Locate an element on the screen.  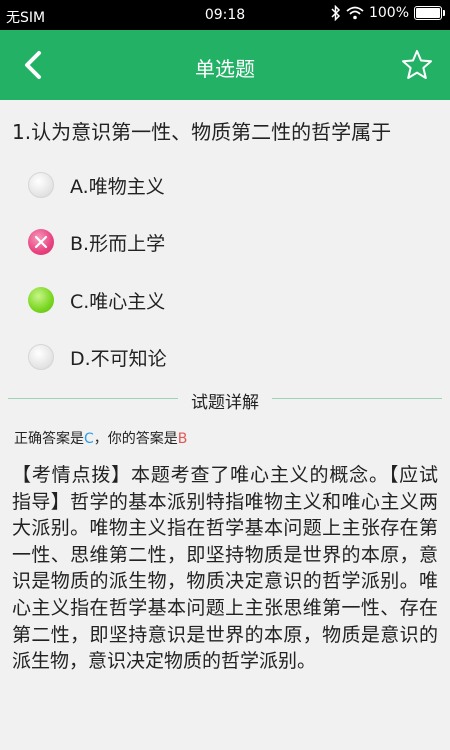
correct-answer-icon is located at coordinates (41, 300).